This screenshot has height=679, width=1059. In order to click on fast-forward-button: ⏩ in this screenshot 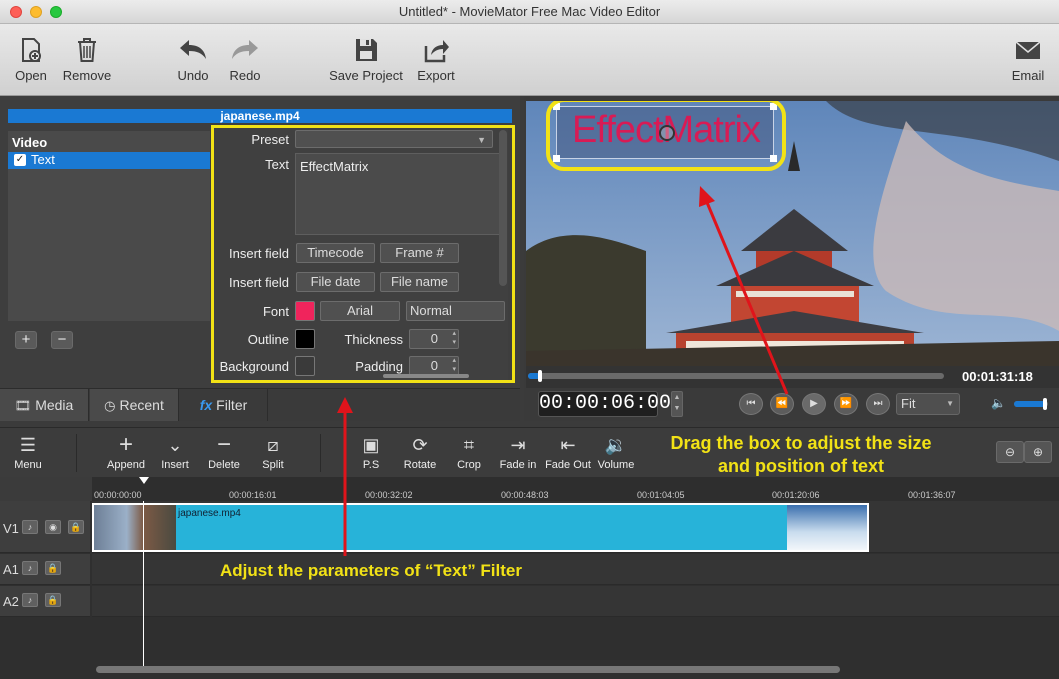, I will do `click(846, 404)`.